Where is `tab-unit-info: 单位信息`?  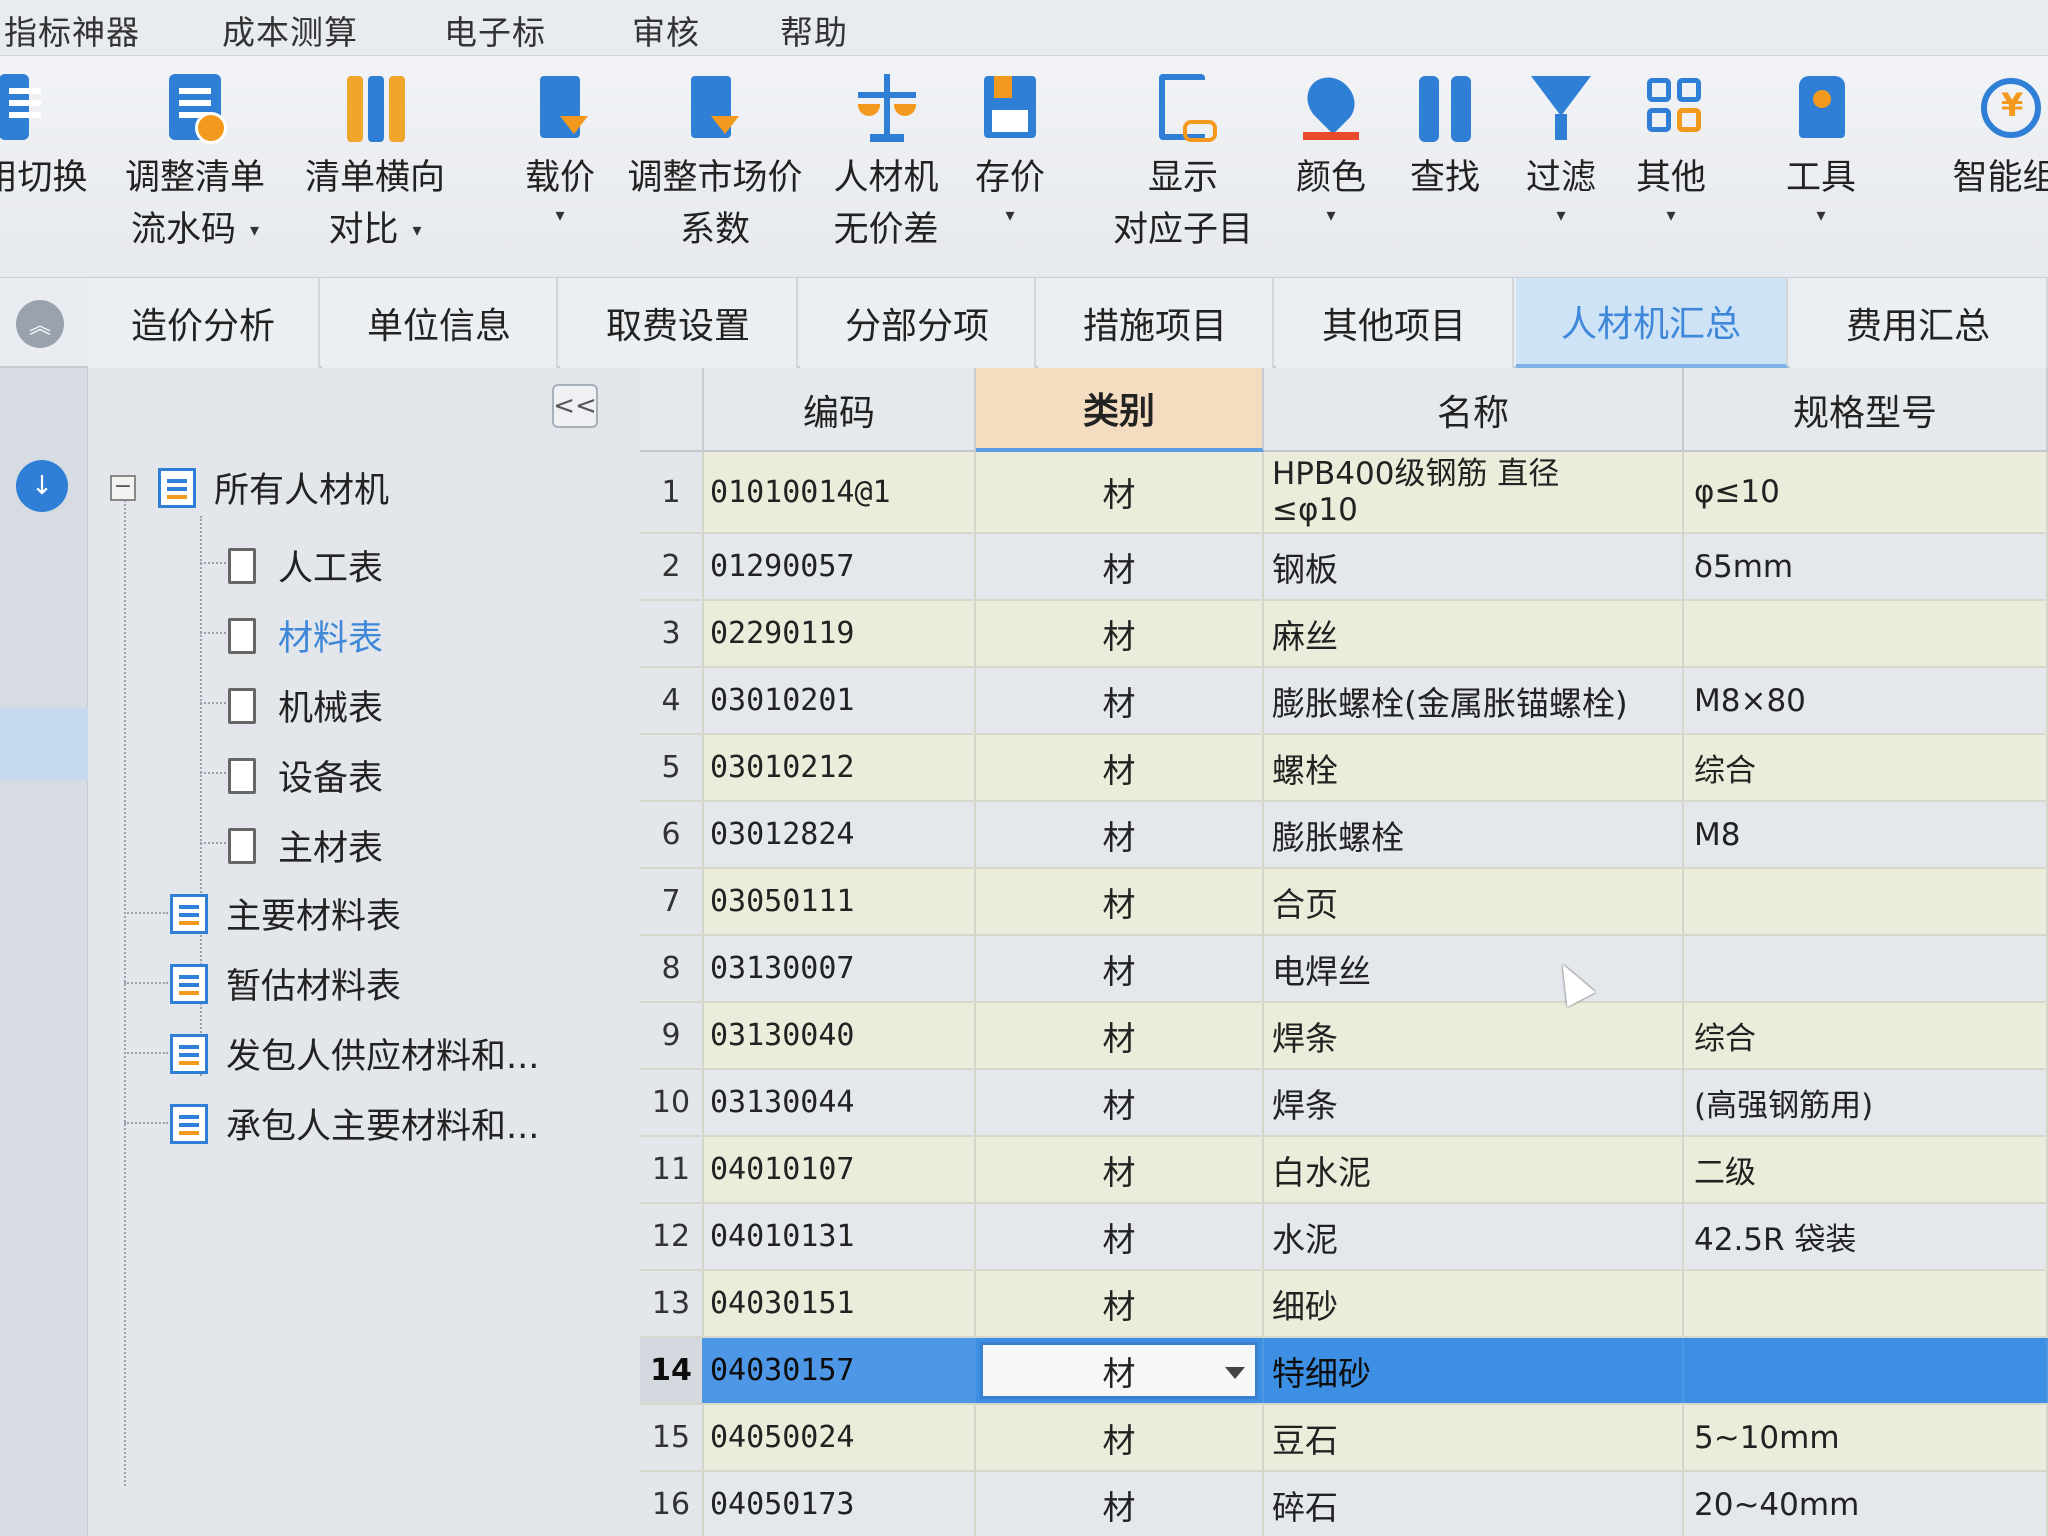
tab-unit-info: 单位信息 is located at coordinates (440, 323).